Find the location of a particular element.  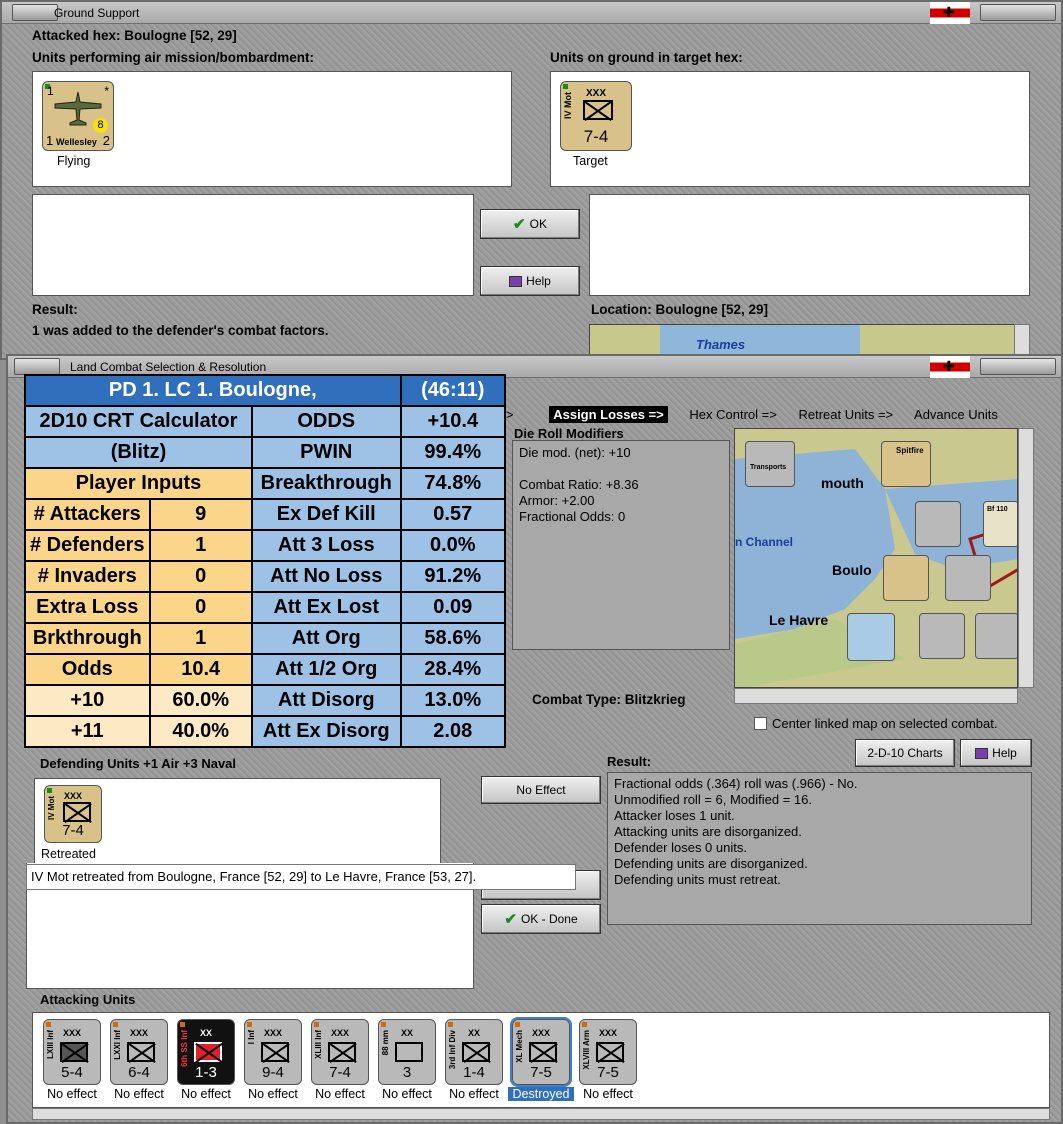

unit-strength: 9-4 is located at coordinates (273, 1072).